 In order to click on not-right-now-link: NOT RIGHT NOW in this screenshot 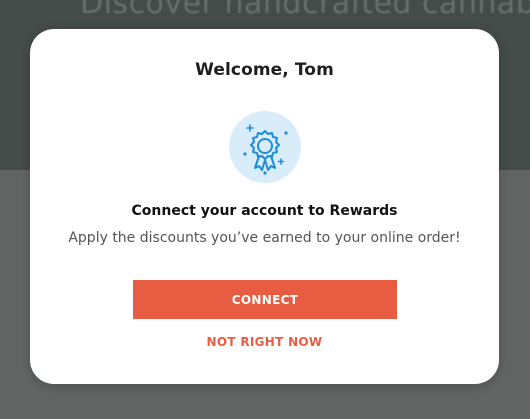, I will do `click(264, 342)`.